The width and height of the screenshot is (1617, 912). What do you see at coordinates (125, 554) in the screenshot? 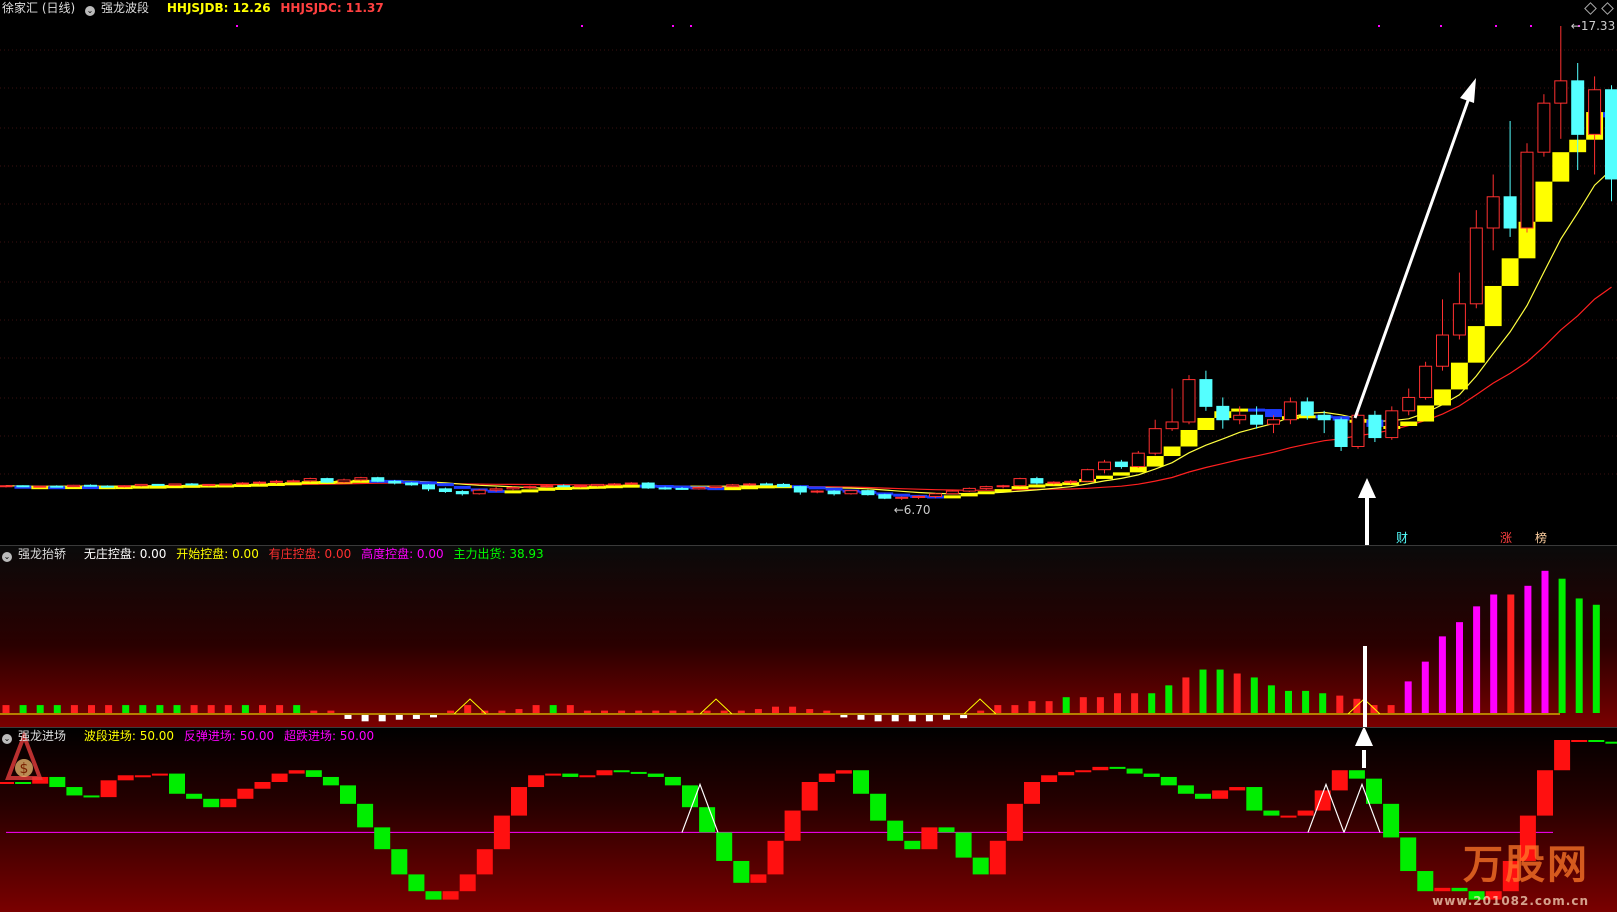
I see `p2-item-0: 无庄控盘: 0.00` at bounding box center [125, 554].